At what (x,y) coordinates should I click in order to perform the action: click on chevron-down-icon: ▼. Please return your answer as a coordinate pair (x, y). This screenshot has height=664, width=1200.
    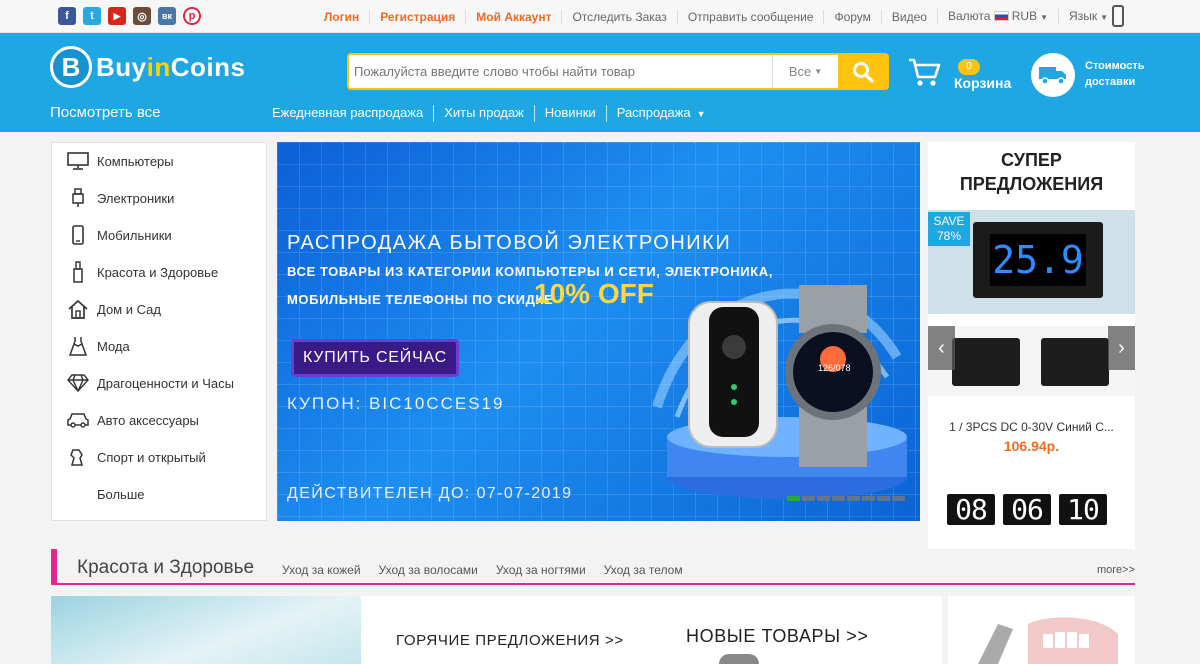
    Looking at the image, I should click on (701, 114).